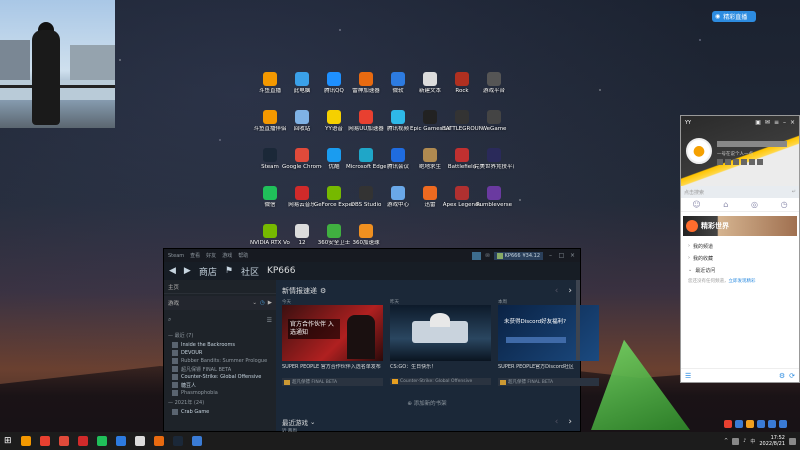 The width and height of the screenshot is (800, 450). Describe the element at coordinates (427, 403) in the screenshot. I see `add-shelf-button: ⊕ 添加新的书架` at that location.